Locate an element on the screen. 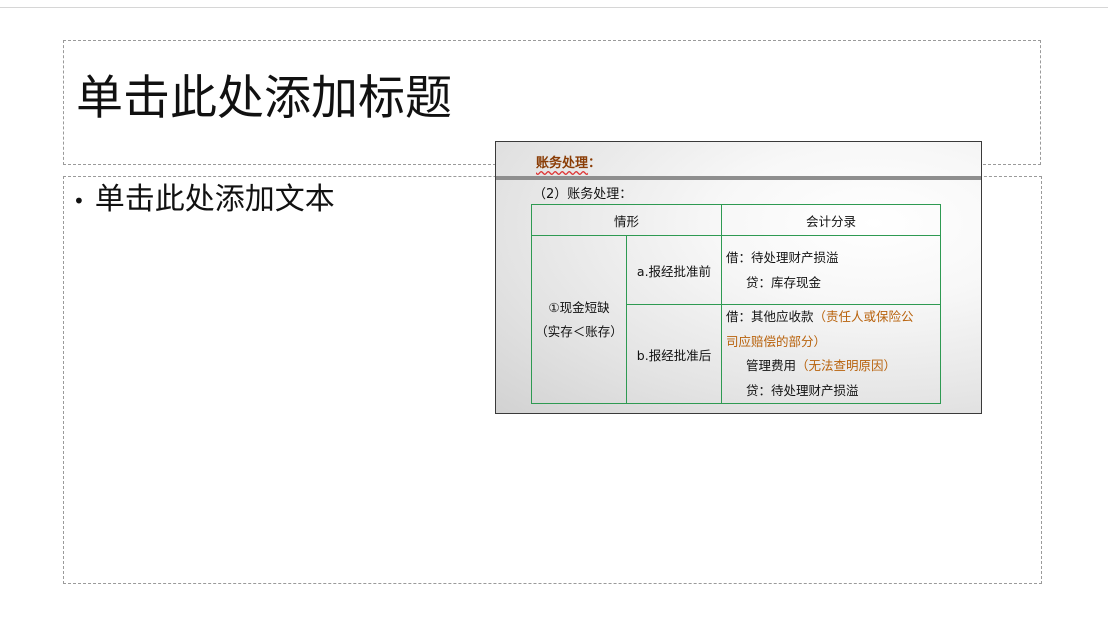  picture-heading-text: 账务处理 is located at coordinates (562, 163).